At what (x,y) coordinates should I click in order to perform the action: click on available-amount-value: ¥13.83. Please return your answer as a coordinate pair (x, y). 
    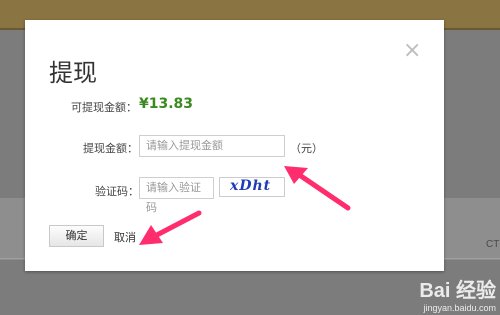
    Looking at the image, I should click on (166, 104).